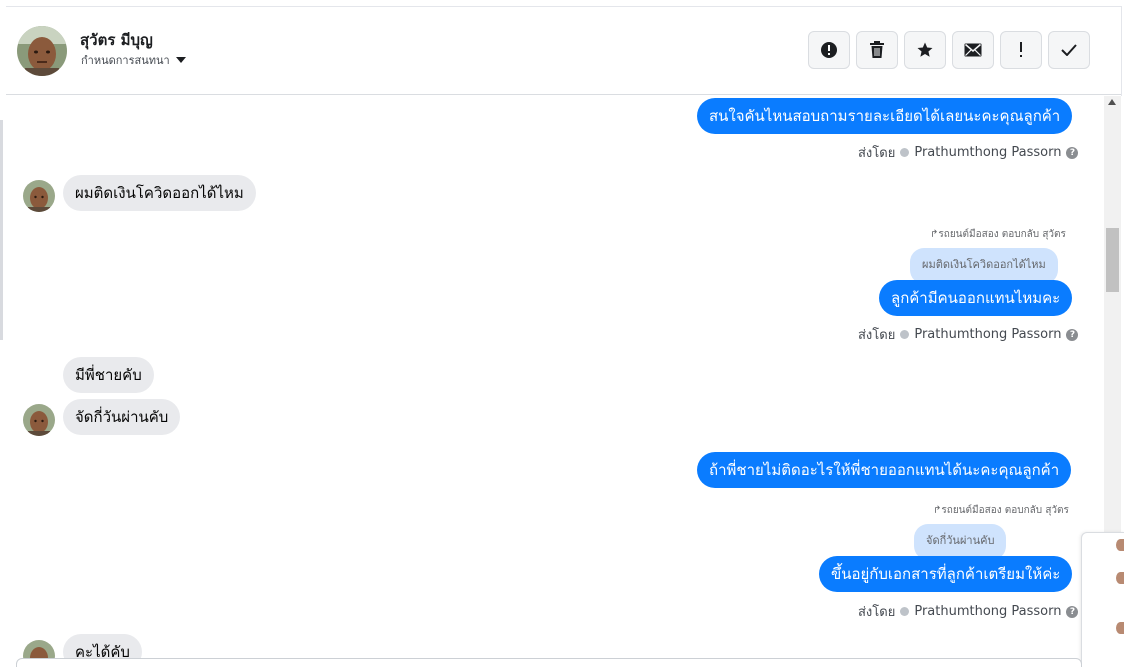 This screenshot has width=1124, height=667. I want to click on quoted-message: จัดกี่วันผ่านคับ, so click(960, 542).